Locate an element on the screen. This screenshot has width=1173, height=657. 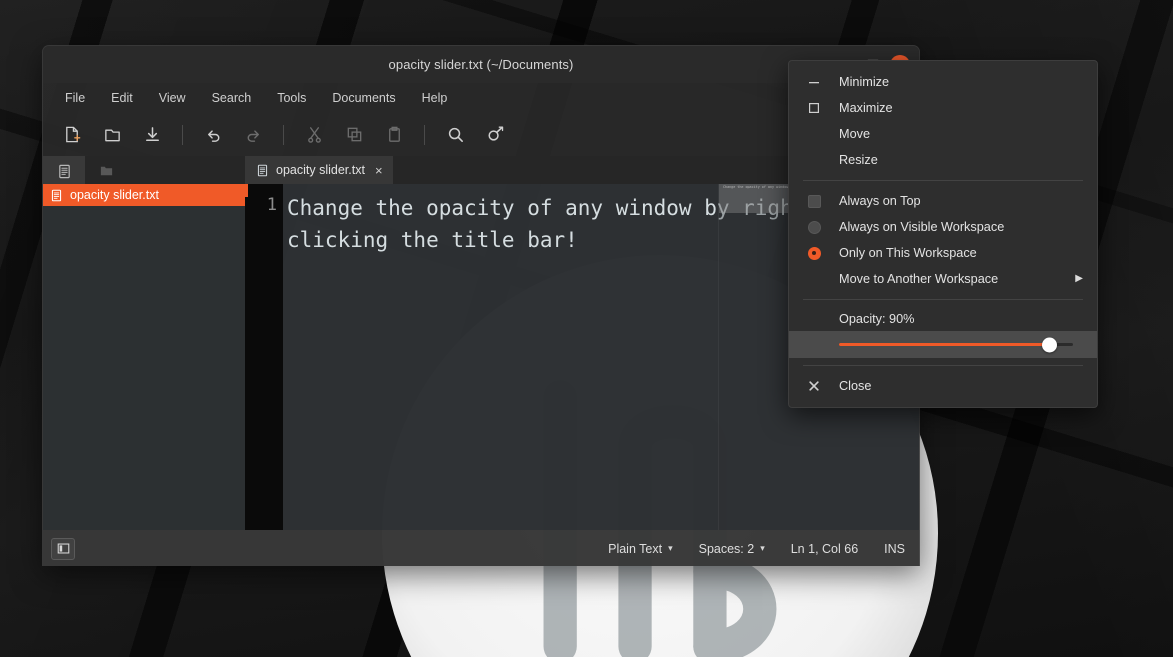
submenu-arrow-icon: ▶ is located at coordinates (1079, 278).